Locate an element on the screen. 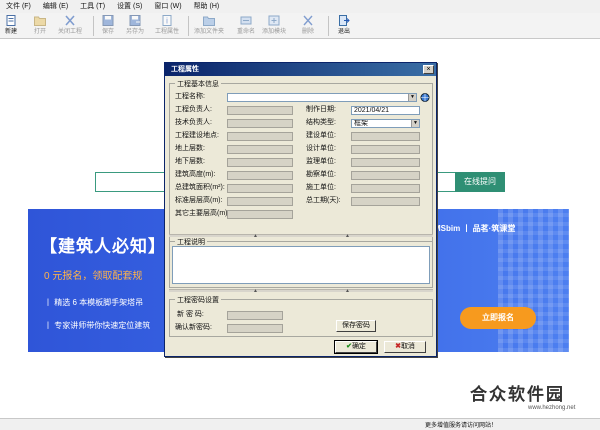 The width and height of the screenshot is (600, 430). creation-date-input: 2021/04/21 is located at coordinates (385, 110).